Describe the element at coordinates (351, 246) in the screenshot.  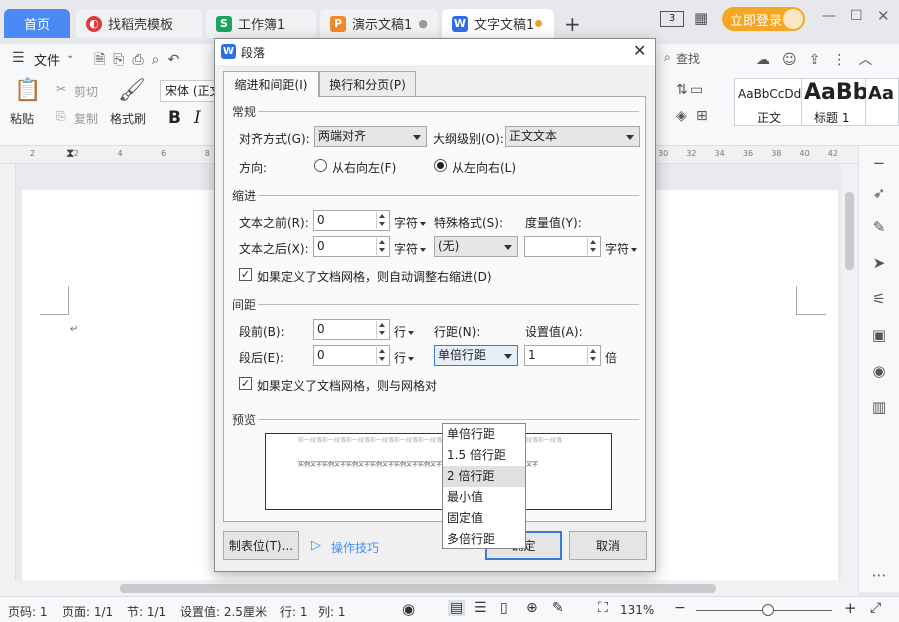
I see `indent-after-input: 0` at that location.